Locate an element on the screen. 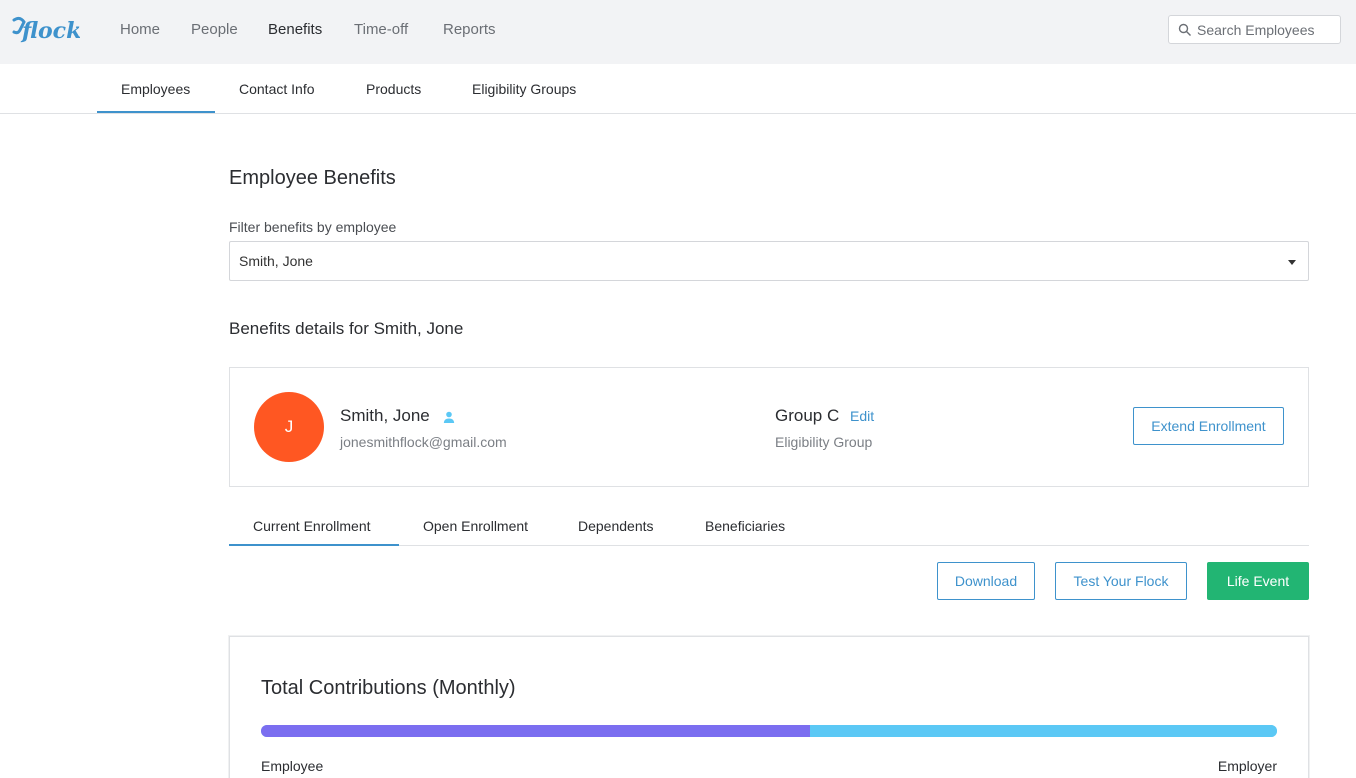  search-icon is located at coordinates (1184, 29).